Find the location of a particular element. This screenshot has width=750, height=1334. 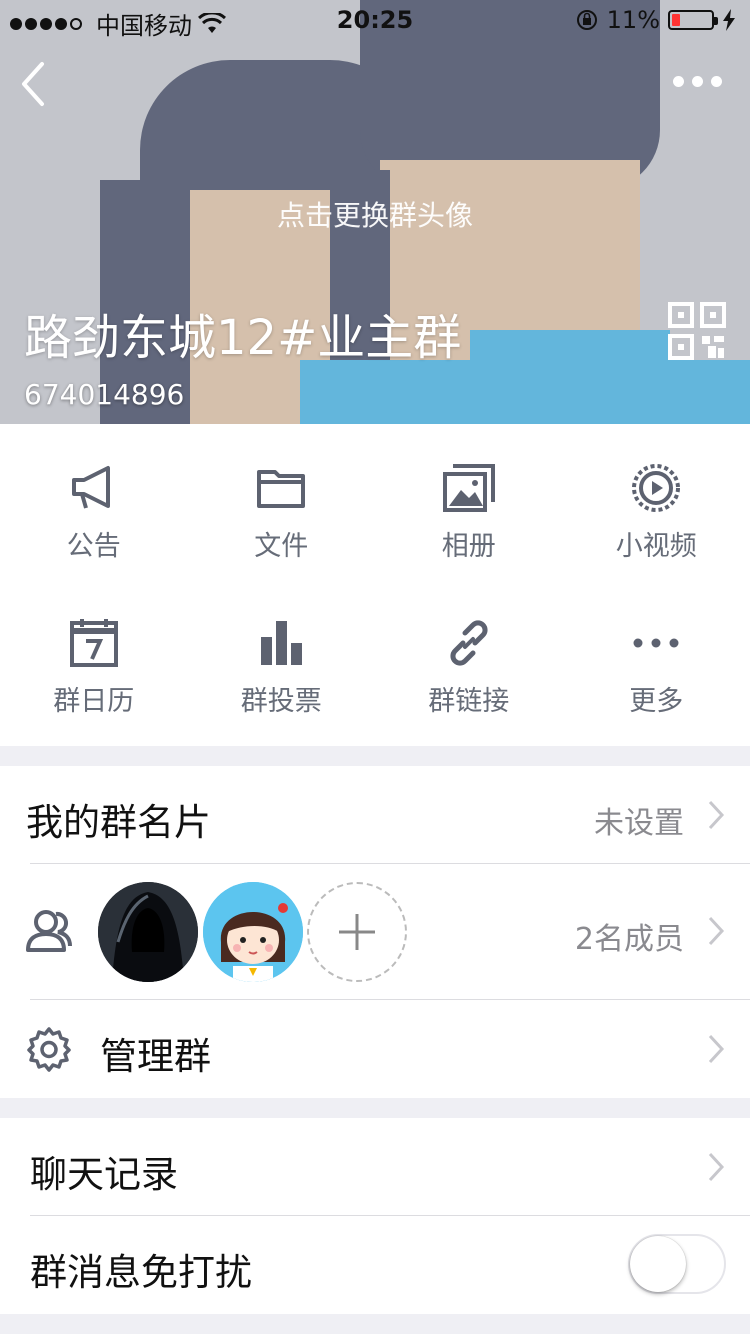

my-group-card-label: 我的群名片 is located at coordinates (118, 822).